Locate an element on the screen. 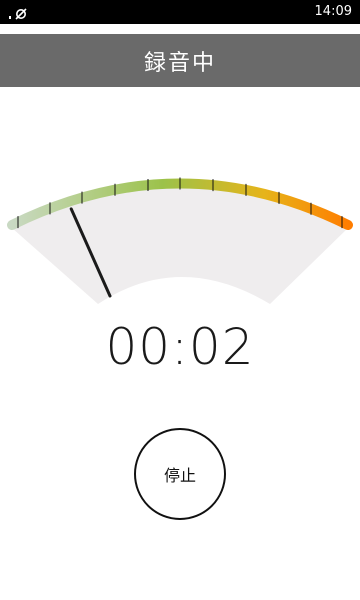 The image size is (360, 600). page-header: 録音中 is located at coordinates (180, 60).